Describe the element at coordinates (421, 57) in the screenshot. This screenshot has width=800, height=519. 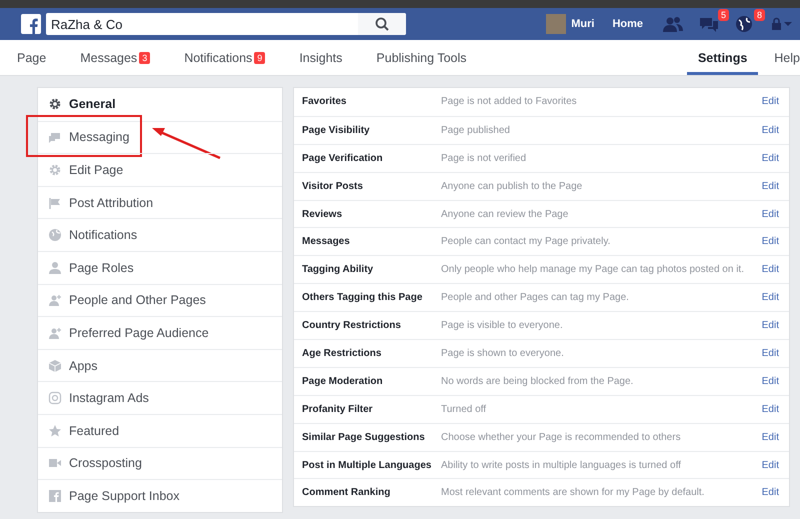
I see `tab: Publishing Tools` at that location.